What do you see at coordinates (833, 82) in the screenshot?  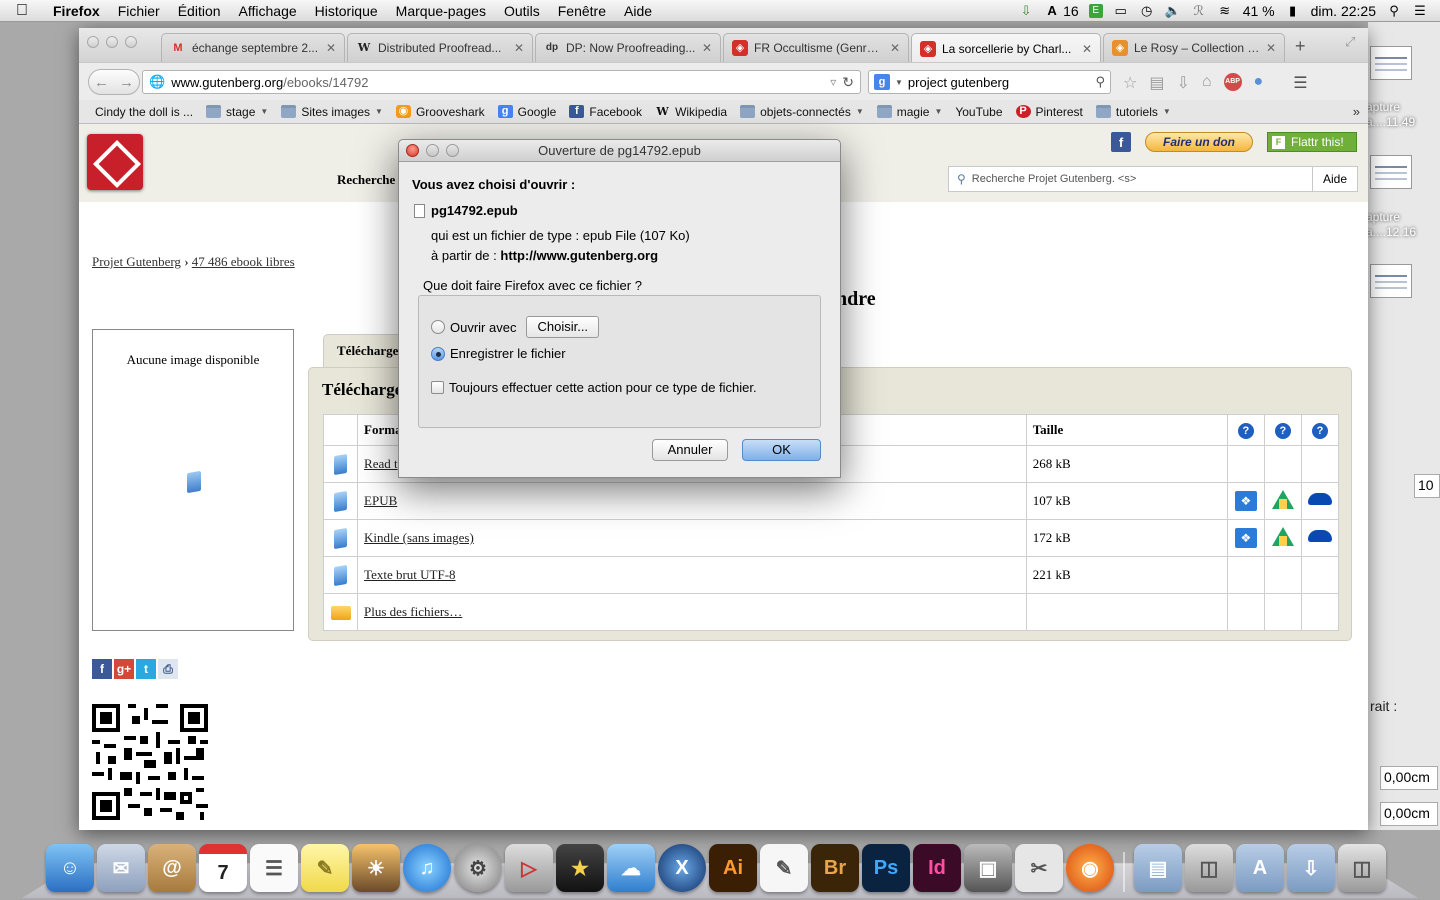 I see `dropdown-arrow-icon: ▿` at bounding box center [833, 82].